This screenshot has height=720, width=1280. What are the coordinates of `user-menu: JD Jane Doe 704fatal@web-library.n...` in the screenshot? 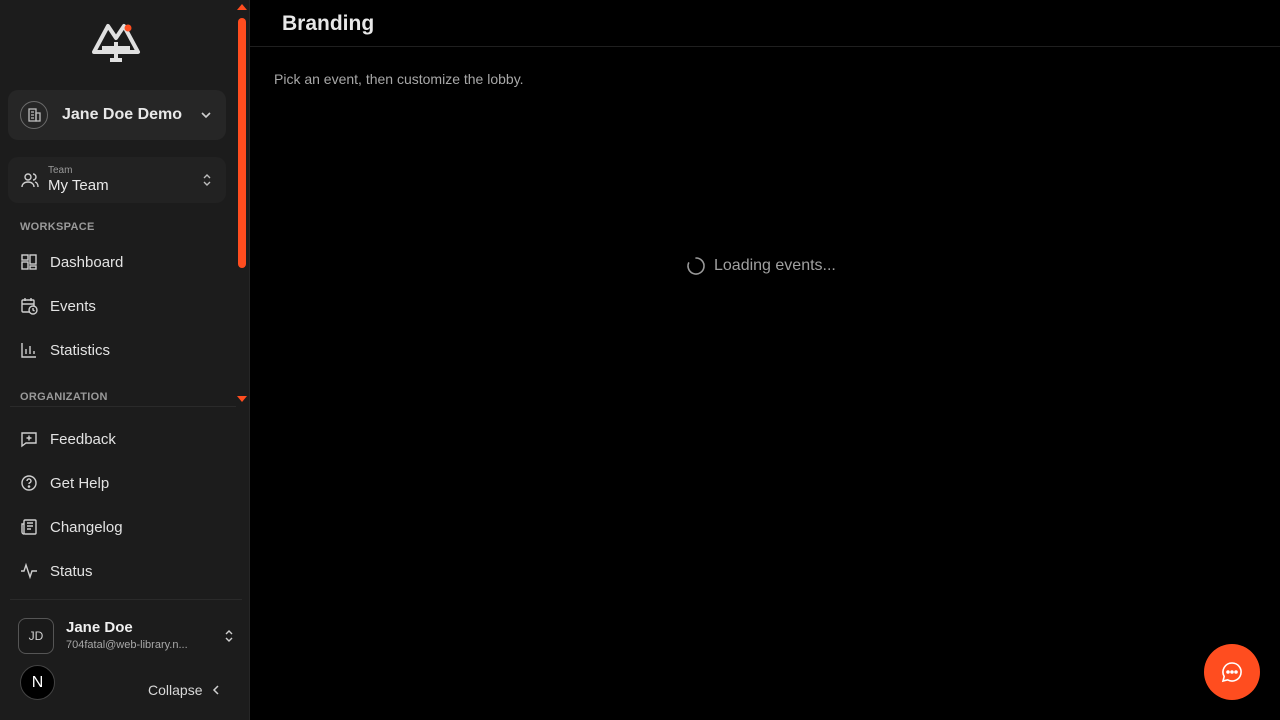 It's located at (127, 636).